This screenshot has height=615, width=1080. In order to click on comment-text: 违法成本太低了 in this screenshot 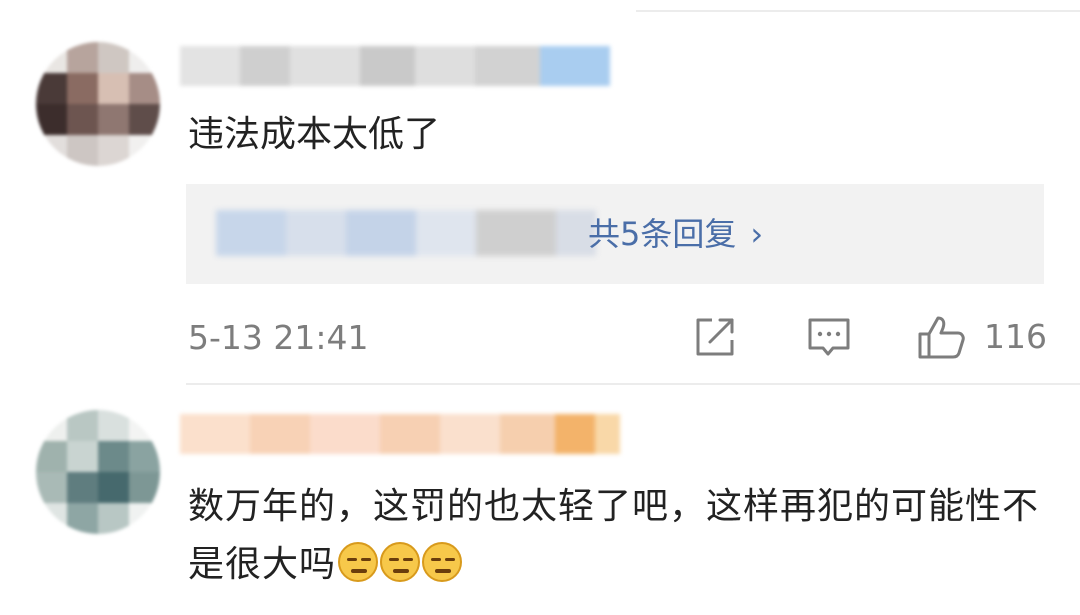, I will do `click(314, 134)`.